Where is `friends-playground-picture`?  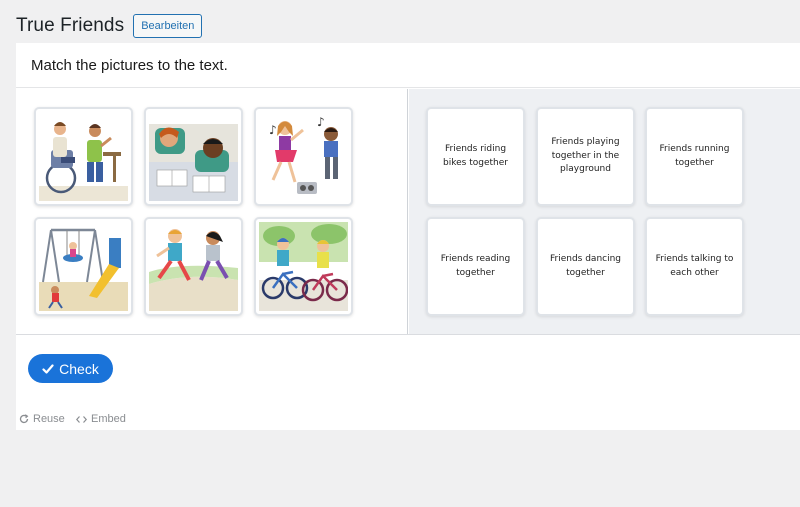
friends-playground-picture is located at coordinates (83, 266).